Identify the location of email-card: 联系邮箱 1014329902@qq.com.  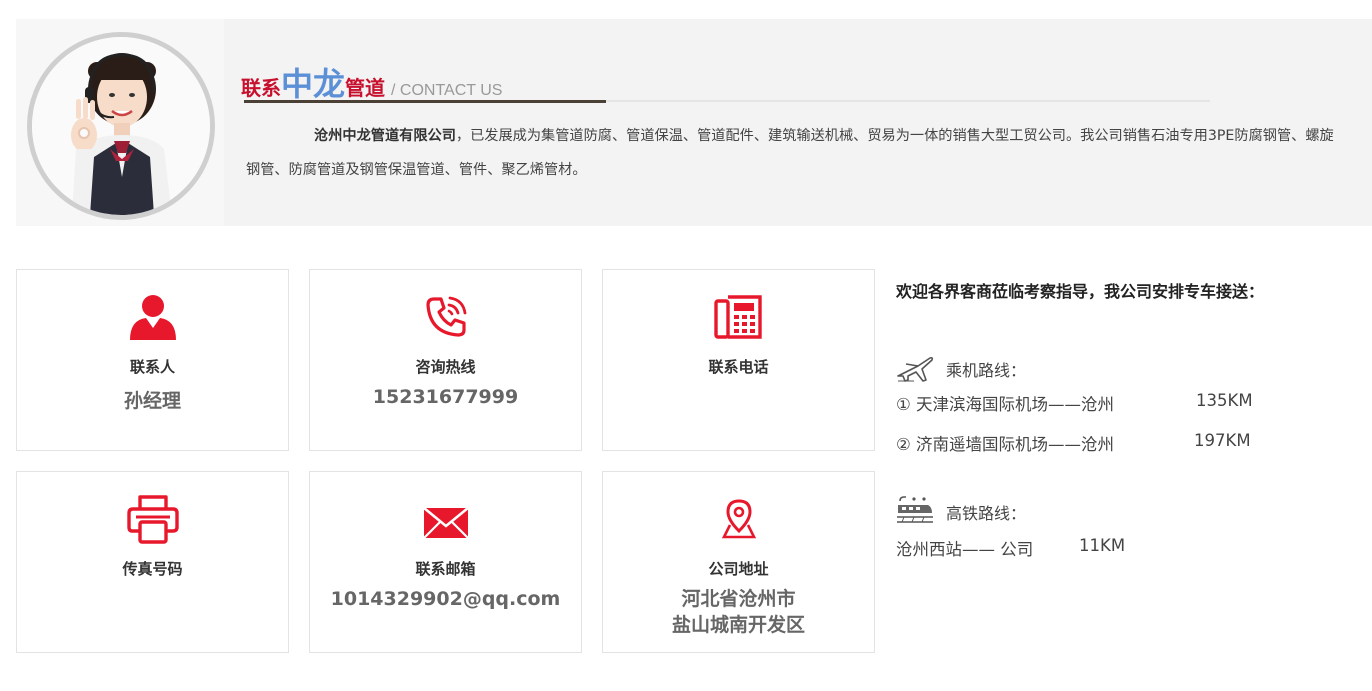
(445, 562).